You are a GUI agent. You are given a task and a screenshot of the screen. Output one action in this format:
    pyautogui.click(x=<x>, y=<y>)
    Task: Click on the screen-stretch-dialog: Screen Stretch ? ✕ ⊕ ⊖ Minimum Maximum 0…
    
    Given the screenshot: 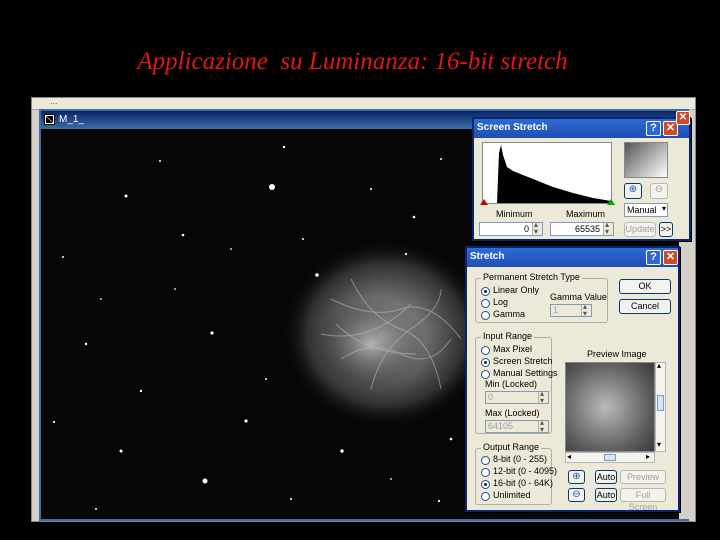 What is the action you would take?
    pyautogui.click(x=581, y=179)
    